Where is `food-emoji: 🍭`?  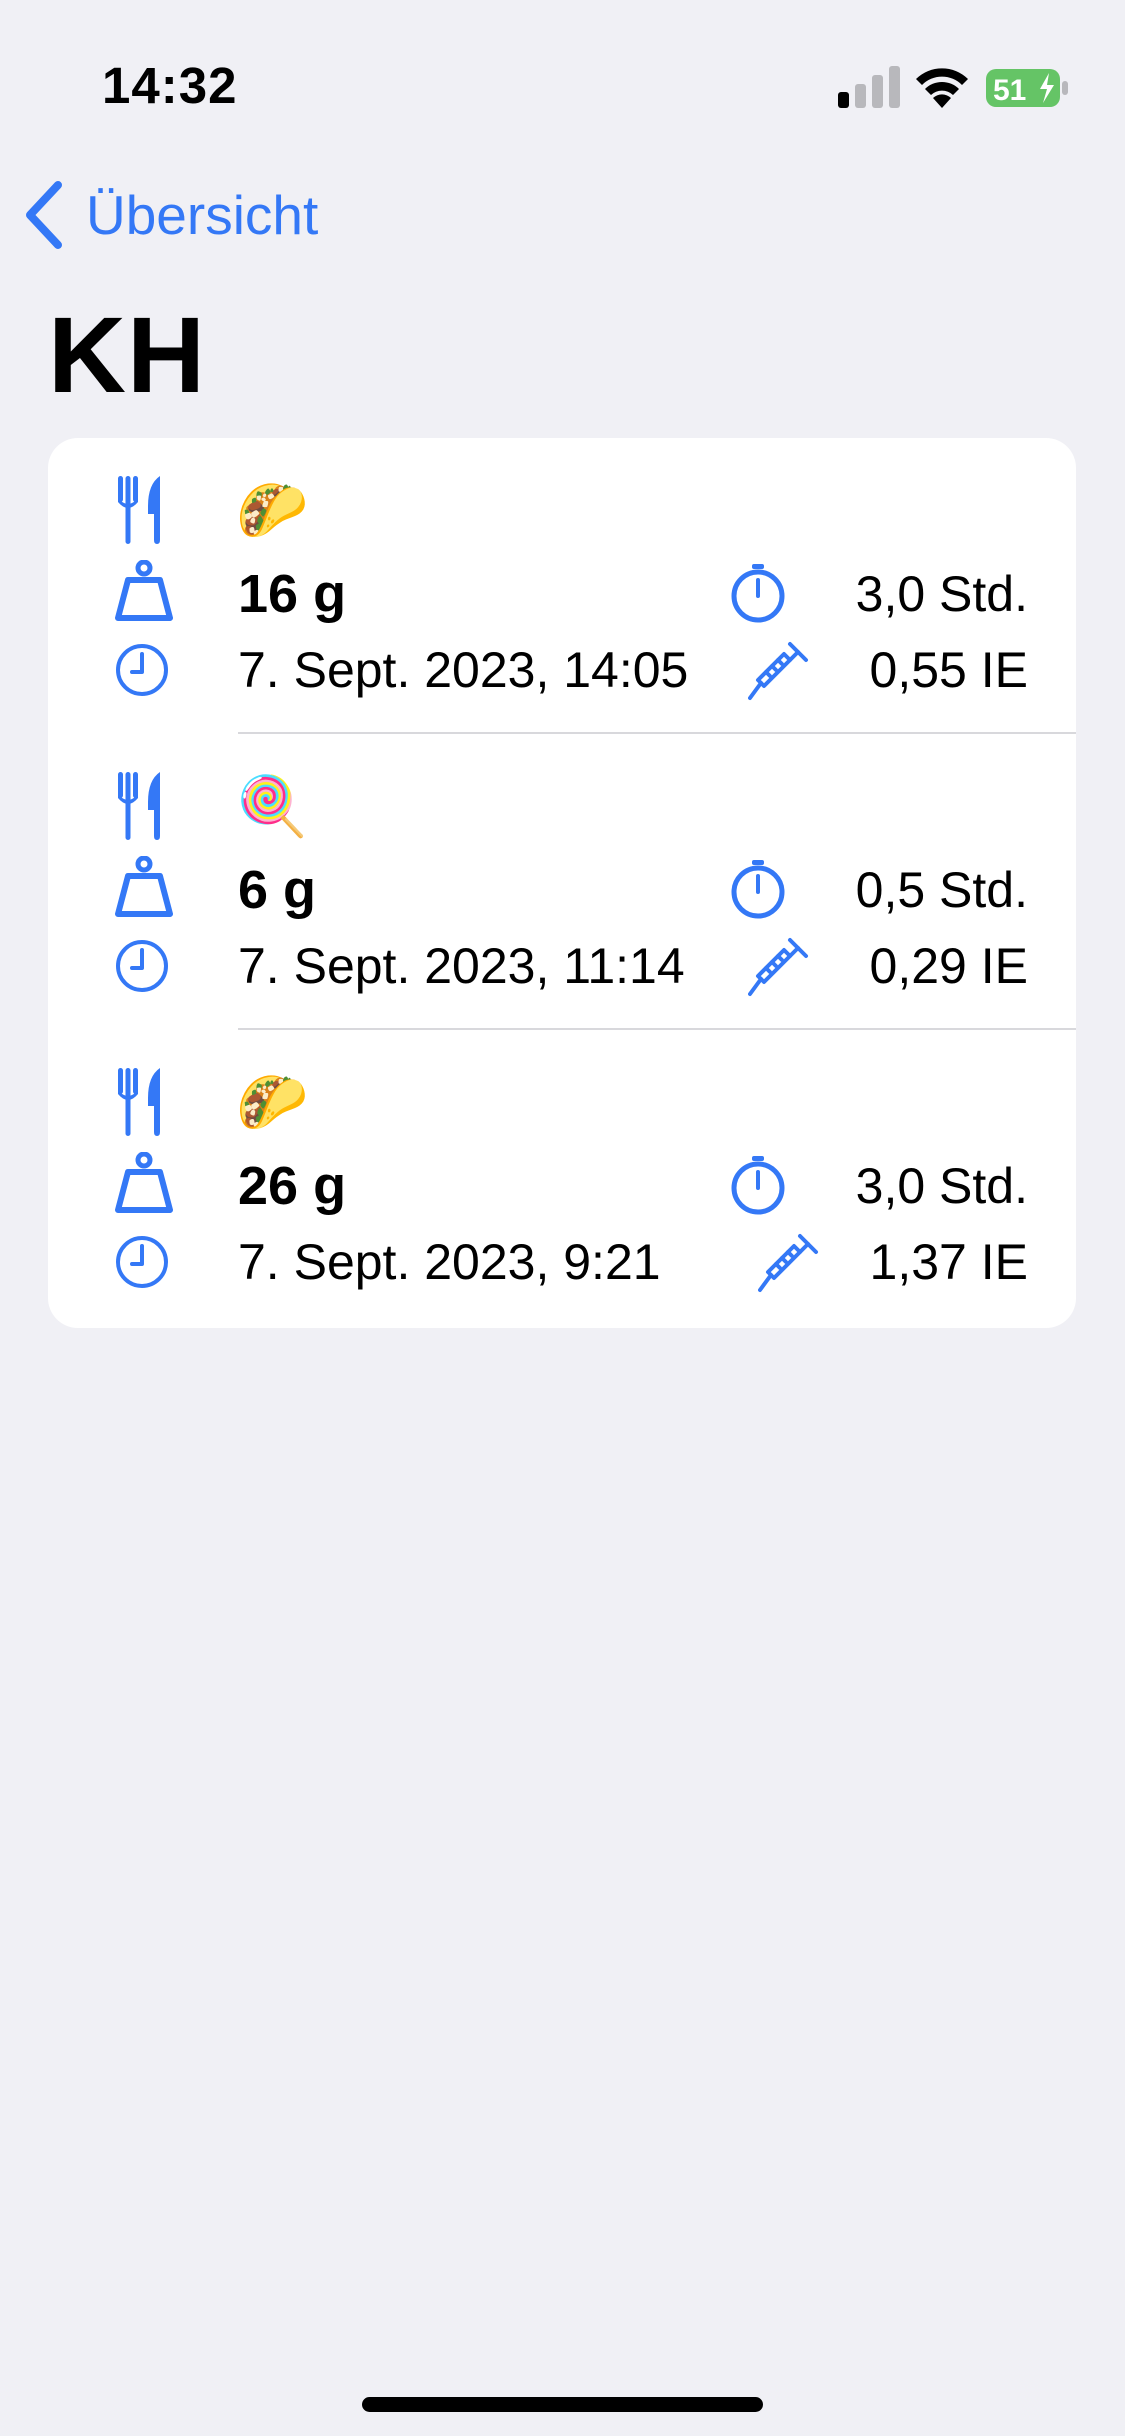 food-emoji: 🍭 is located at coordinates (272, 806).